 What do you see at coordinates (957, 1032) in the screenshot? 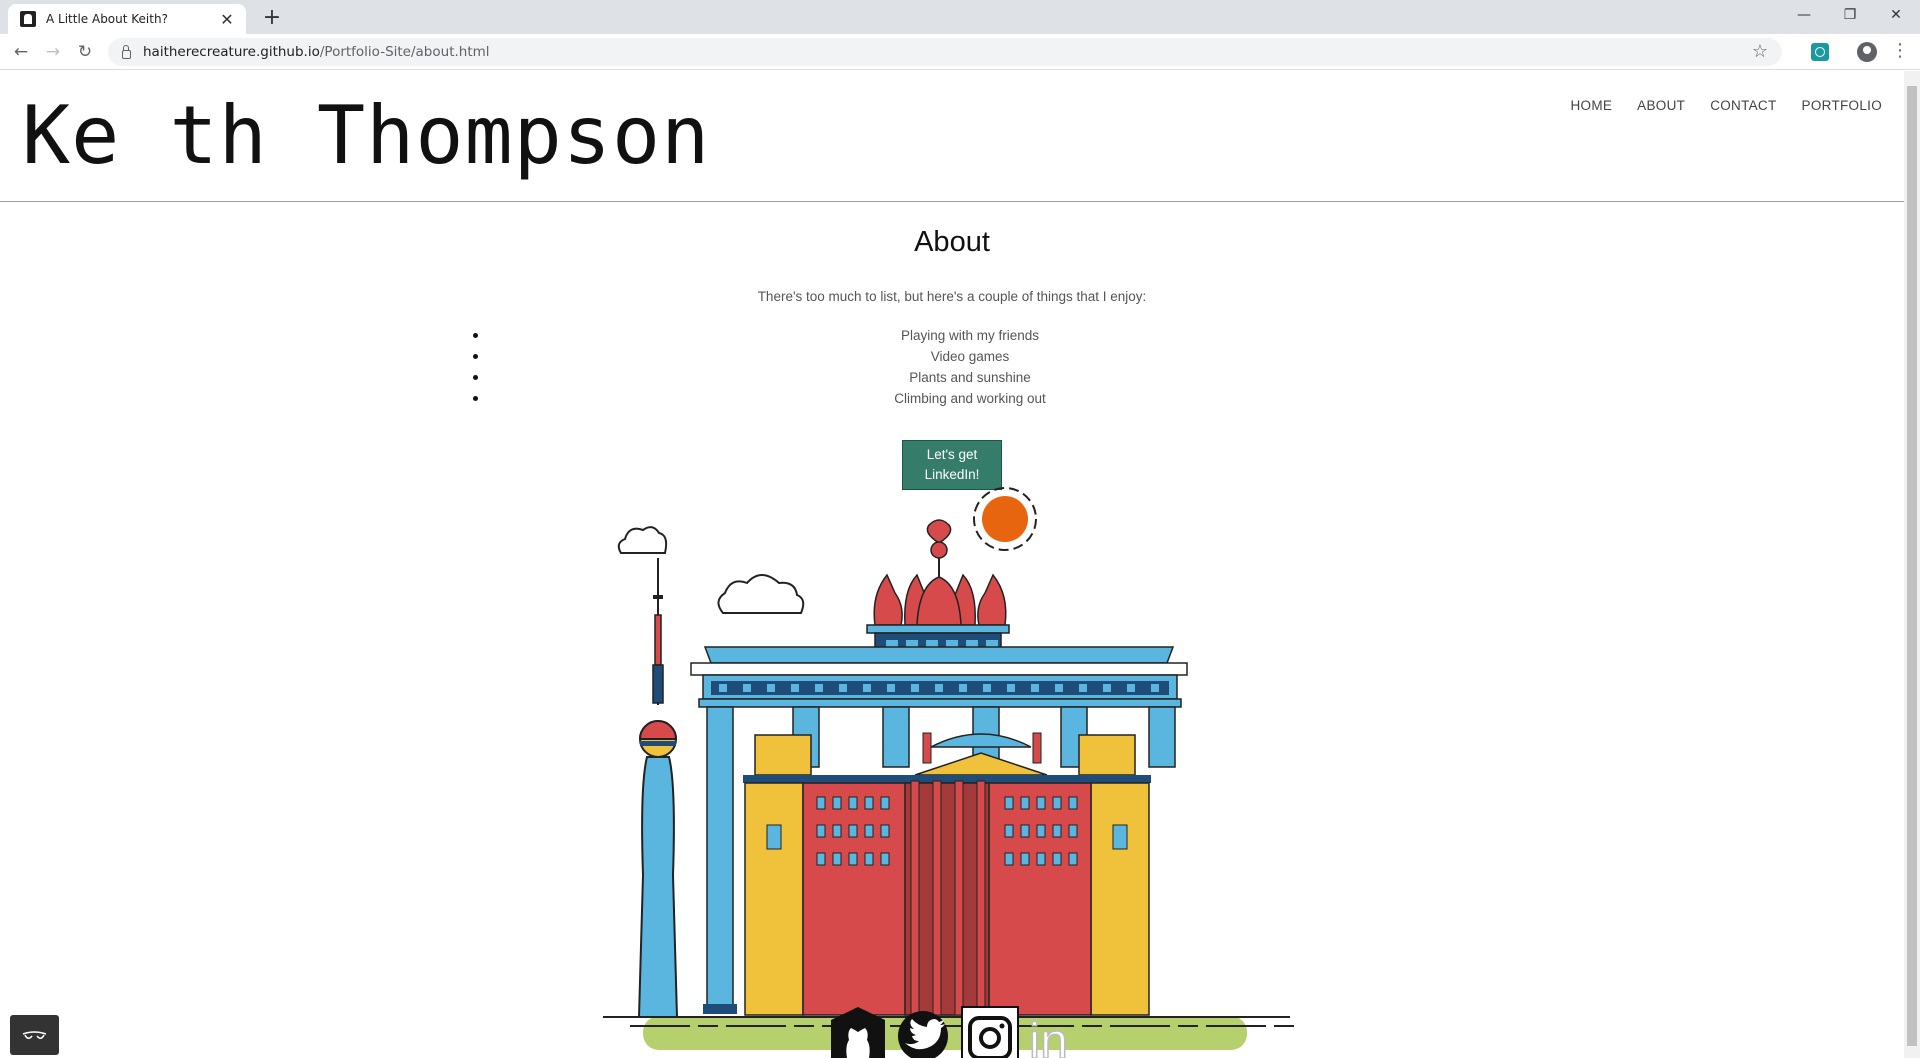
I see `social-links: in` at bounding box center [957, 1032].